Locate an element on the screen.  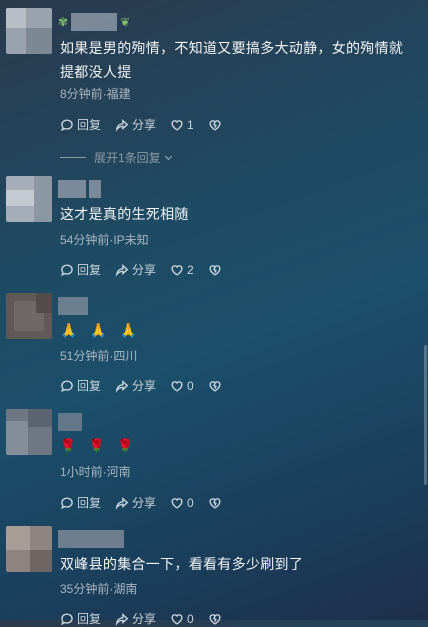
comment-text: 🌹 🌹 🌹 is located at coordinates (235, 446).